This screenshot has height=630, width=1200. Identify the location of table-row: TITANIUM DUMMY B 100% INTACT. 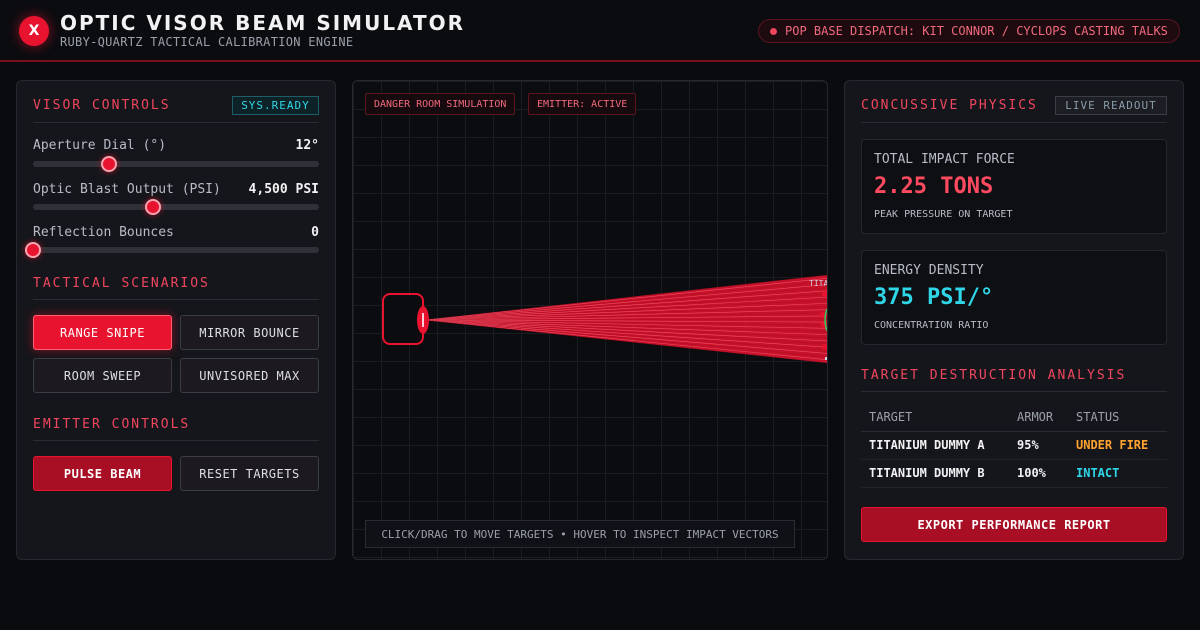
(1014, 473).